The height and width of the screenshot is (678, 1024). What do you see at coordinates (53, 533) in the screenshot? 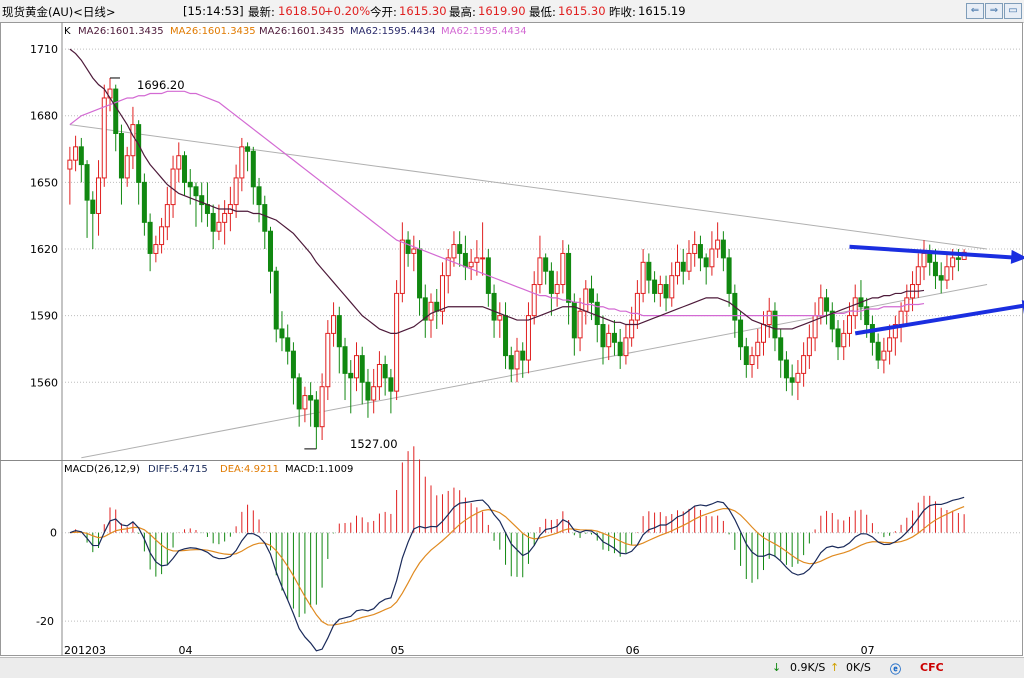
I see `macd-tick-label: 0` at bounding box center [53, 533].